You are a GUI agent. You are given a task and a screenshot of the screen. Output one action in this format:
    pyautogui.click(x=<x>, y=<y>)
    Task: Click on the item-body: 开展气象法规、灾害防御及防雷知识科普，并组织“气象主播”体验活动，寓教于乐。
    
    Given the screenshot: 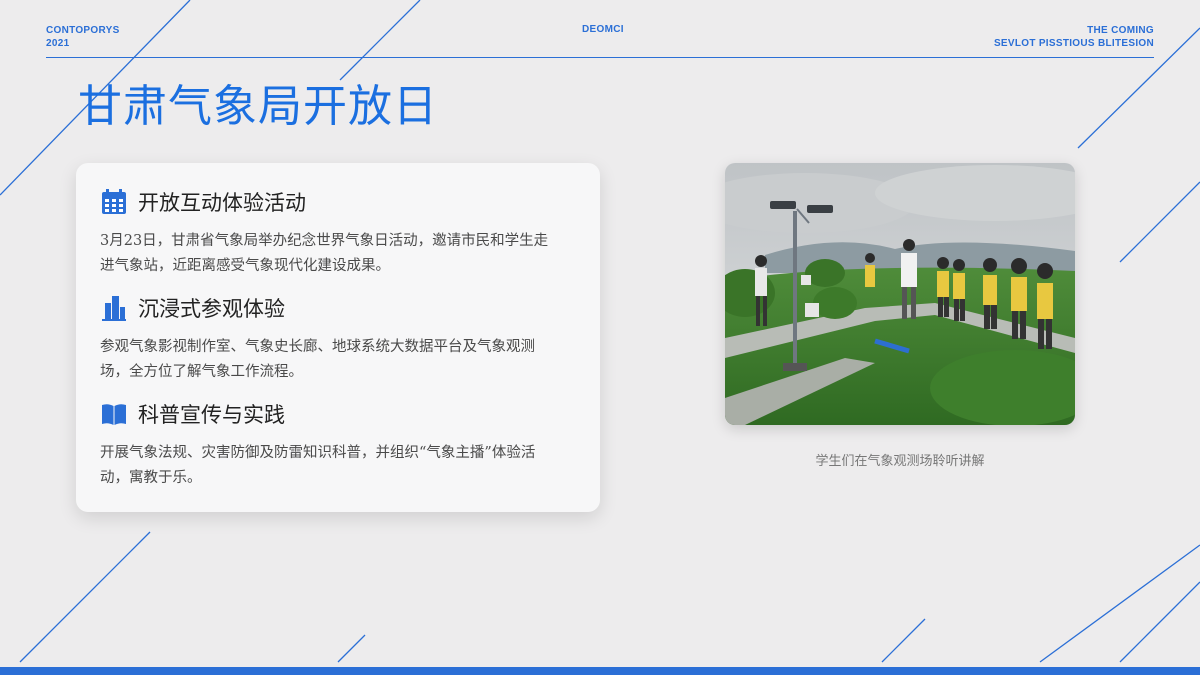 What is the action you would take?
    pyautogui.click(x=318, y=465)
    